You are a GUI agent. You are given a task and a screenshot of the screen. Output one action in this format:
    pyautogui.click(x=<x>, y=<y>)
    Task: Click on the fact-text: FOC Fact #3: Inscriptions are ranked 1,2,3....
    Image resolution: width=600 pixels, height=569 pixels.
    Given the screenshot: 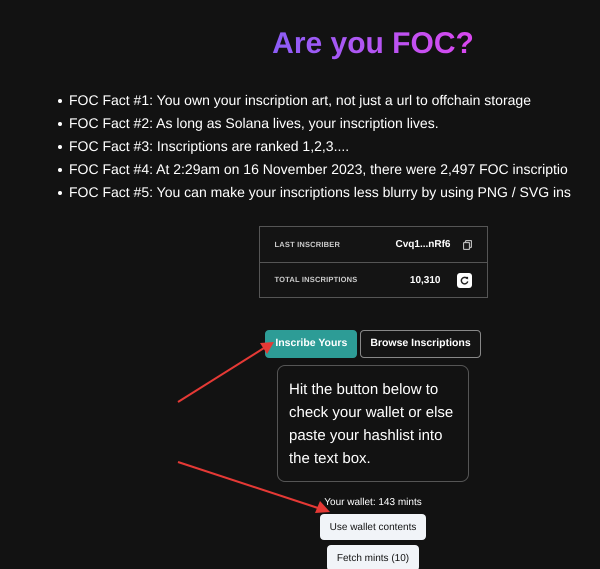 What is the action you would take?
    pyautogui.click(x=209, y=146)
    